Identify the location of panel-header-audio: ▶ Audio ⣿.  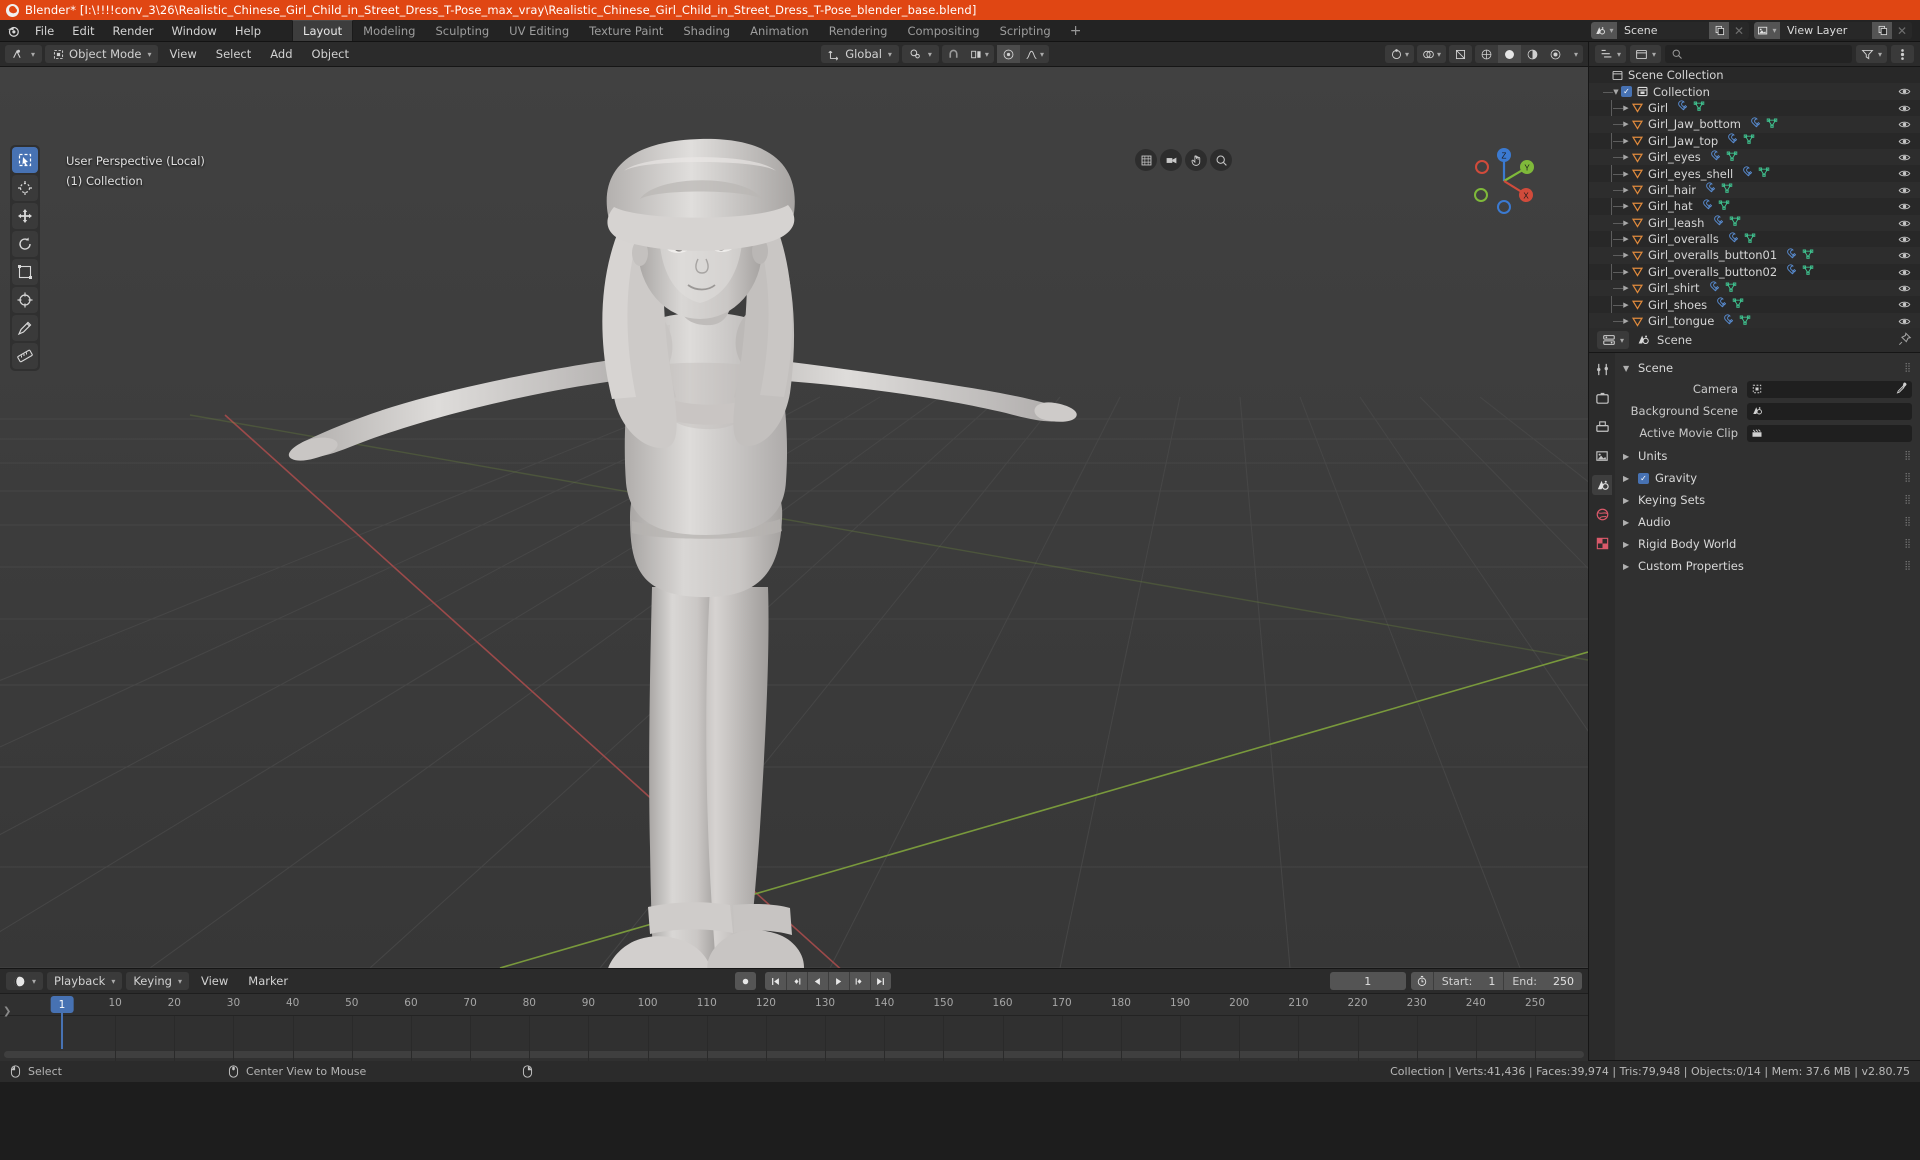
(1767, 522).